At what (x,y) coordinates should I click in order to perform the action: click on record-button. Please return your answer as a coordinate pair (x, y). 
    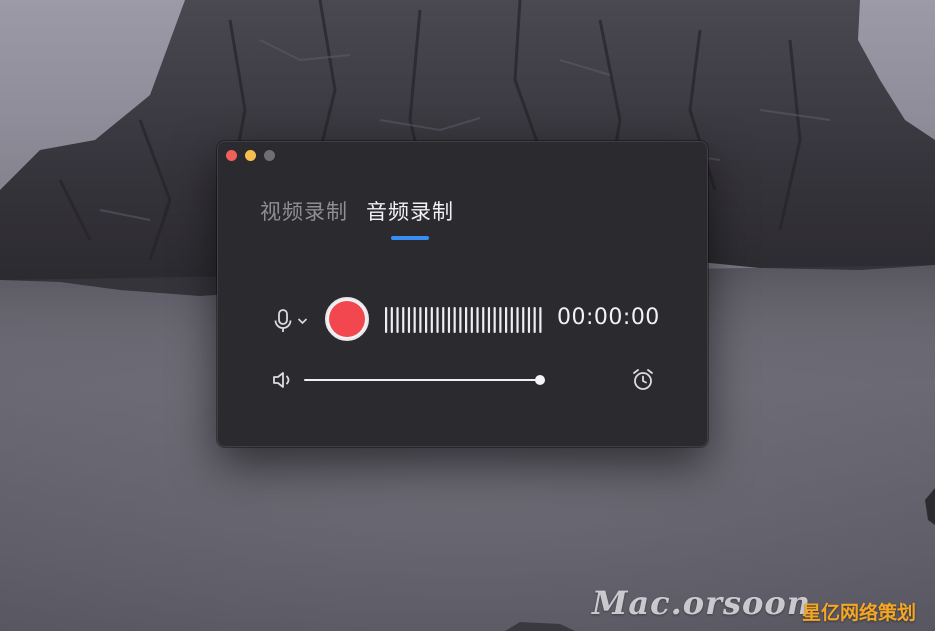
    Looking at the image, I should click on (347, 319).